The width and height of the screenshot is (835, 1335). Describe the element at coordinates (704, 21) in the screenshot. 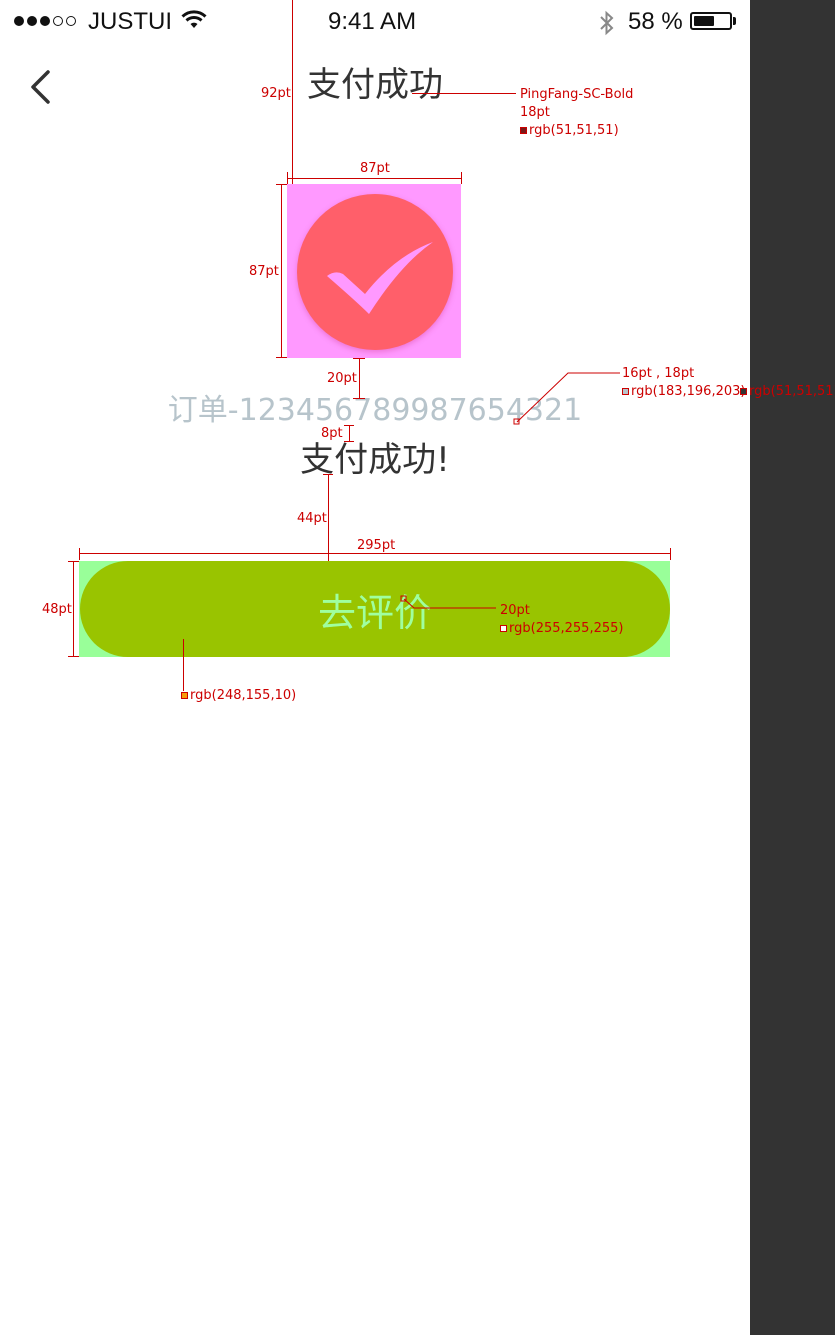

I see `battery-level` at that location.